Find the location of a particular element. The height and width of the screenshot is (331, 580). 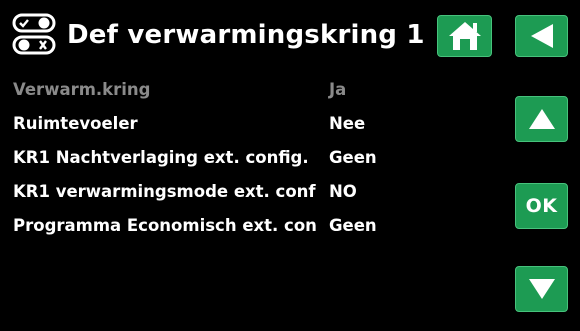

up-button is located at coordinates (541, 119).